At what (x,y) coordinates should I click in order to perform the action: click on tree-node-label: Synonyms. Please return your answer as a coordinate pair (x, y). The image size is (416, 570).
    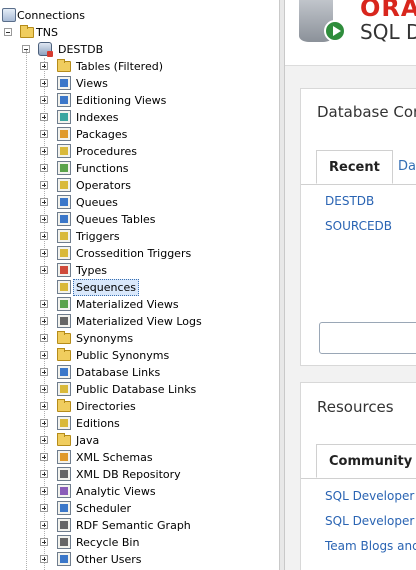
    Looking at the image, I should click on (105, 338).